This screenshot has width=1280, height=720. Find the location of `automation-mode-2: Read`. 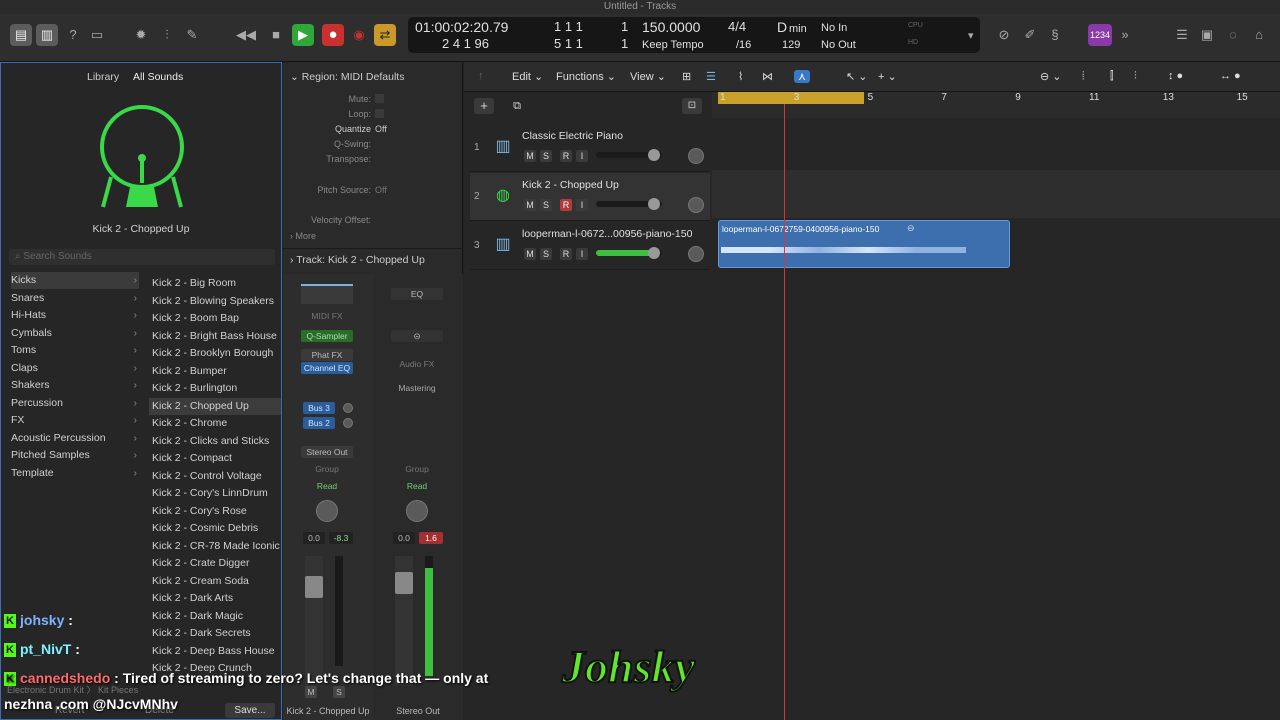

automation-mode-2: Read is located at coordinates (417, 486).